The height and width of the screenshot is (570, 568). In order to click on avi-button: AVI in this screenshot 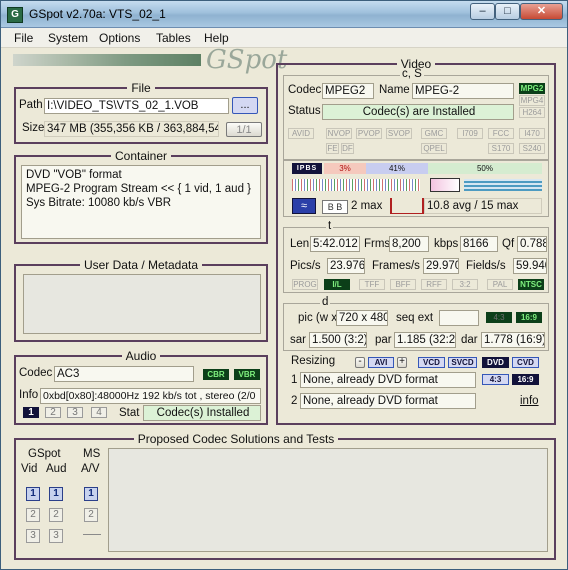, I will do `click(381, 362)`.